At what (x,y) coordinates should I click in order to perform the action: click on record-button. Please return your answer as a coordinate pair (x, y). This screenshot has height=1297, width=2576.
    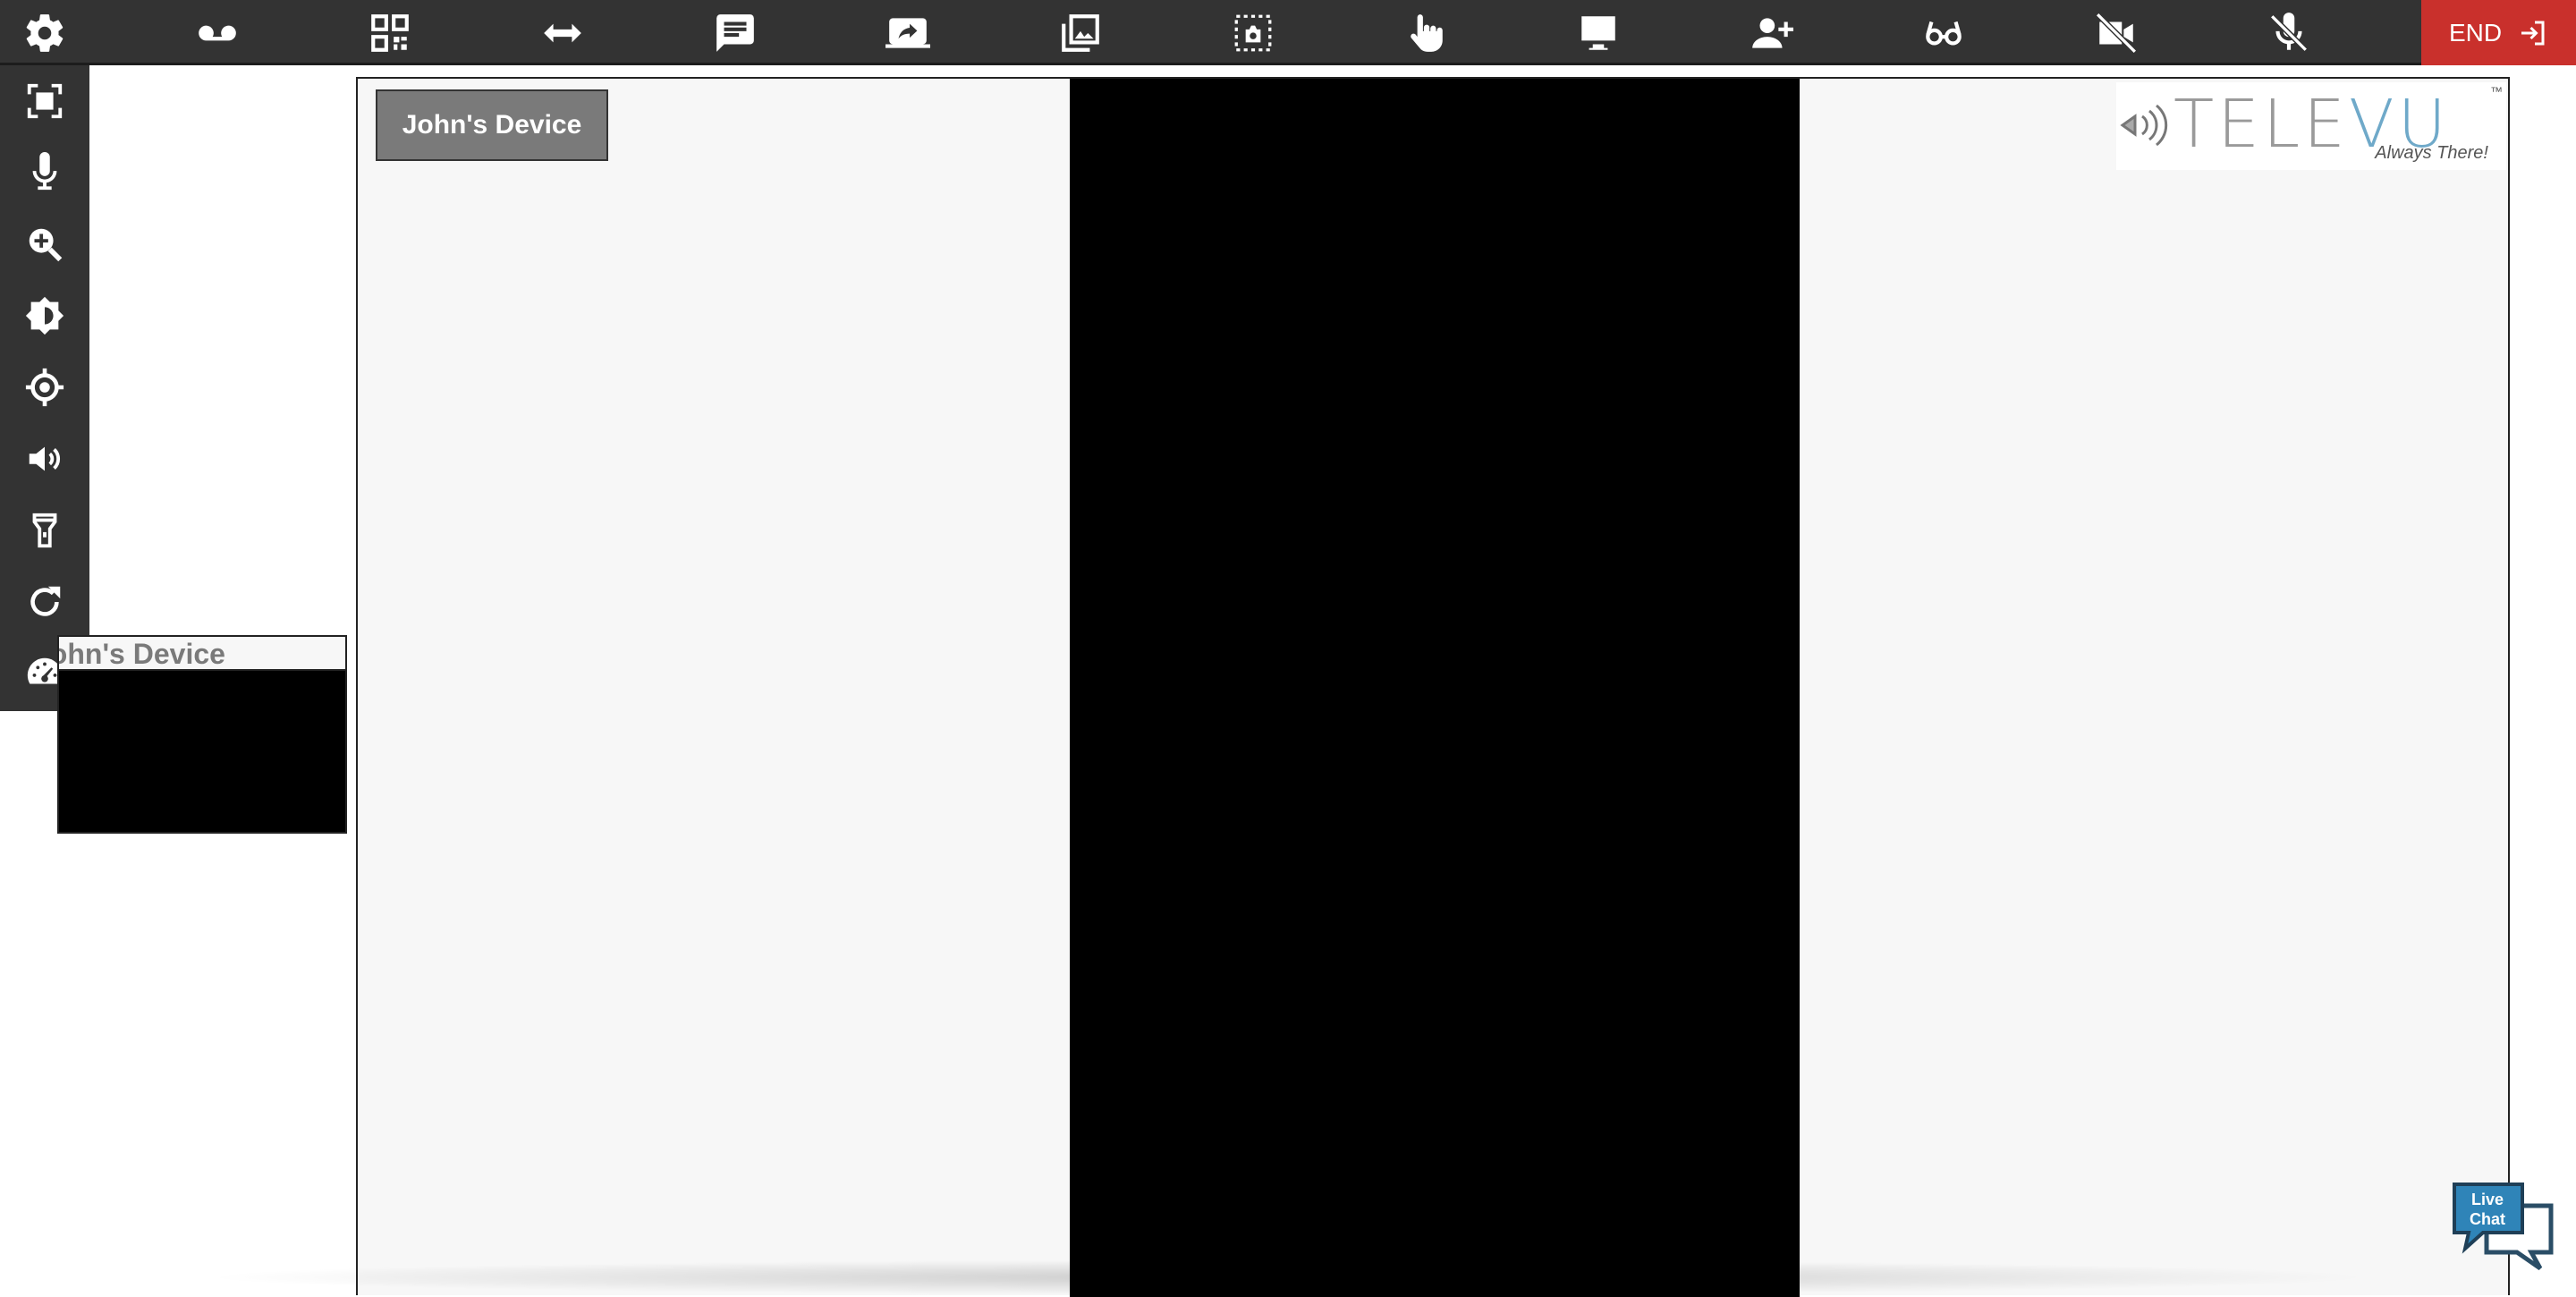
    Looking at the image, I should click on (217, 32).